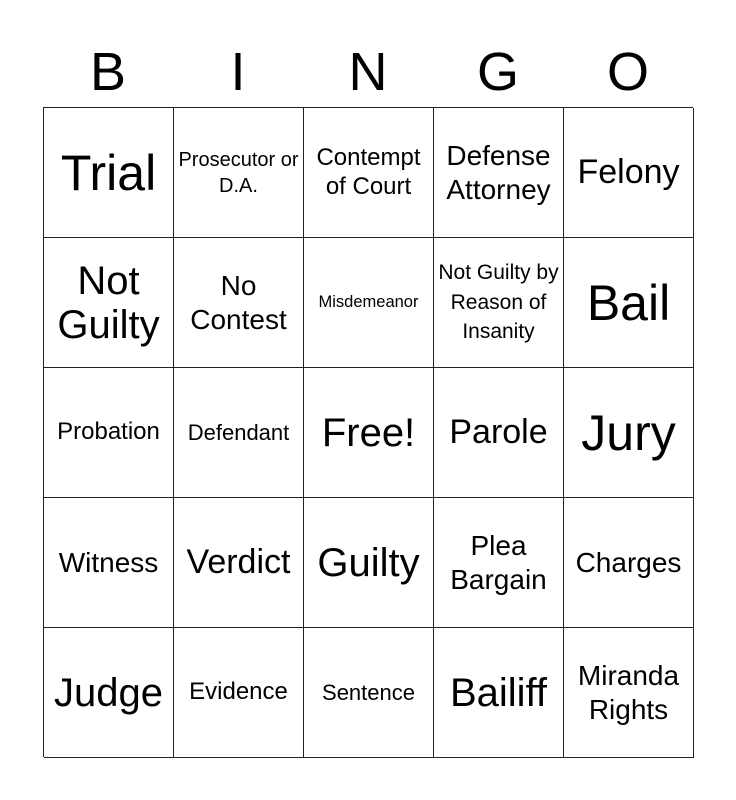 This screenshot has width=736, height=800. Describe the element at coordinates (499, 173) in the screenshot. I see `bingo-cell: Defense Attorney` at that location.